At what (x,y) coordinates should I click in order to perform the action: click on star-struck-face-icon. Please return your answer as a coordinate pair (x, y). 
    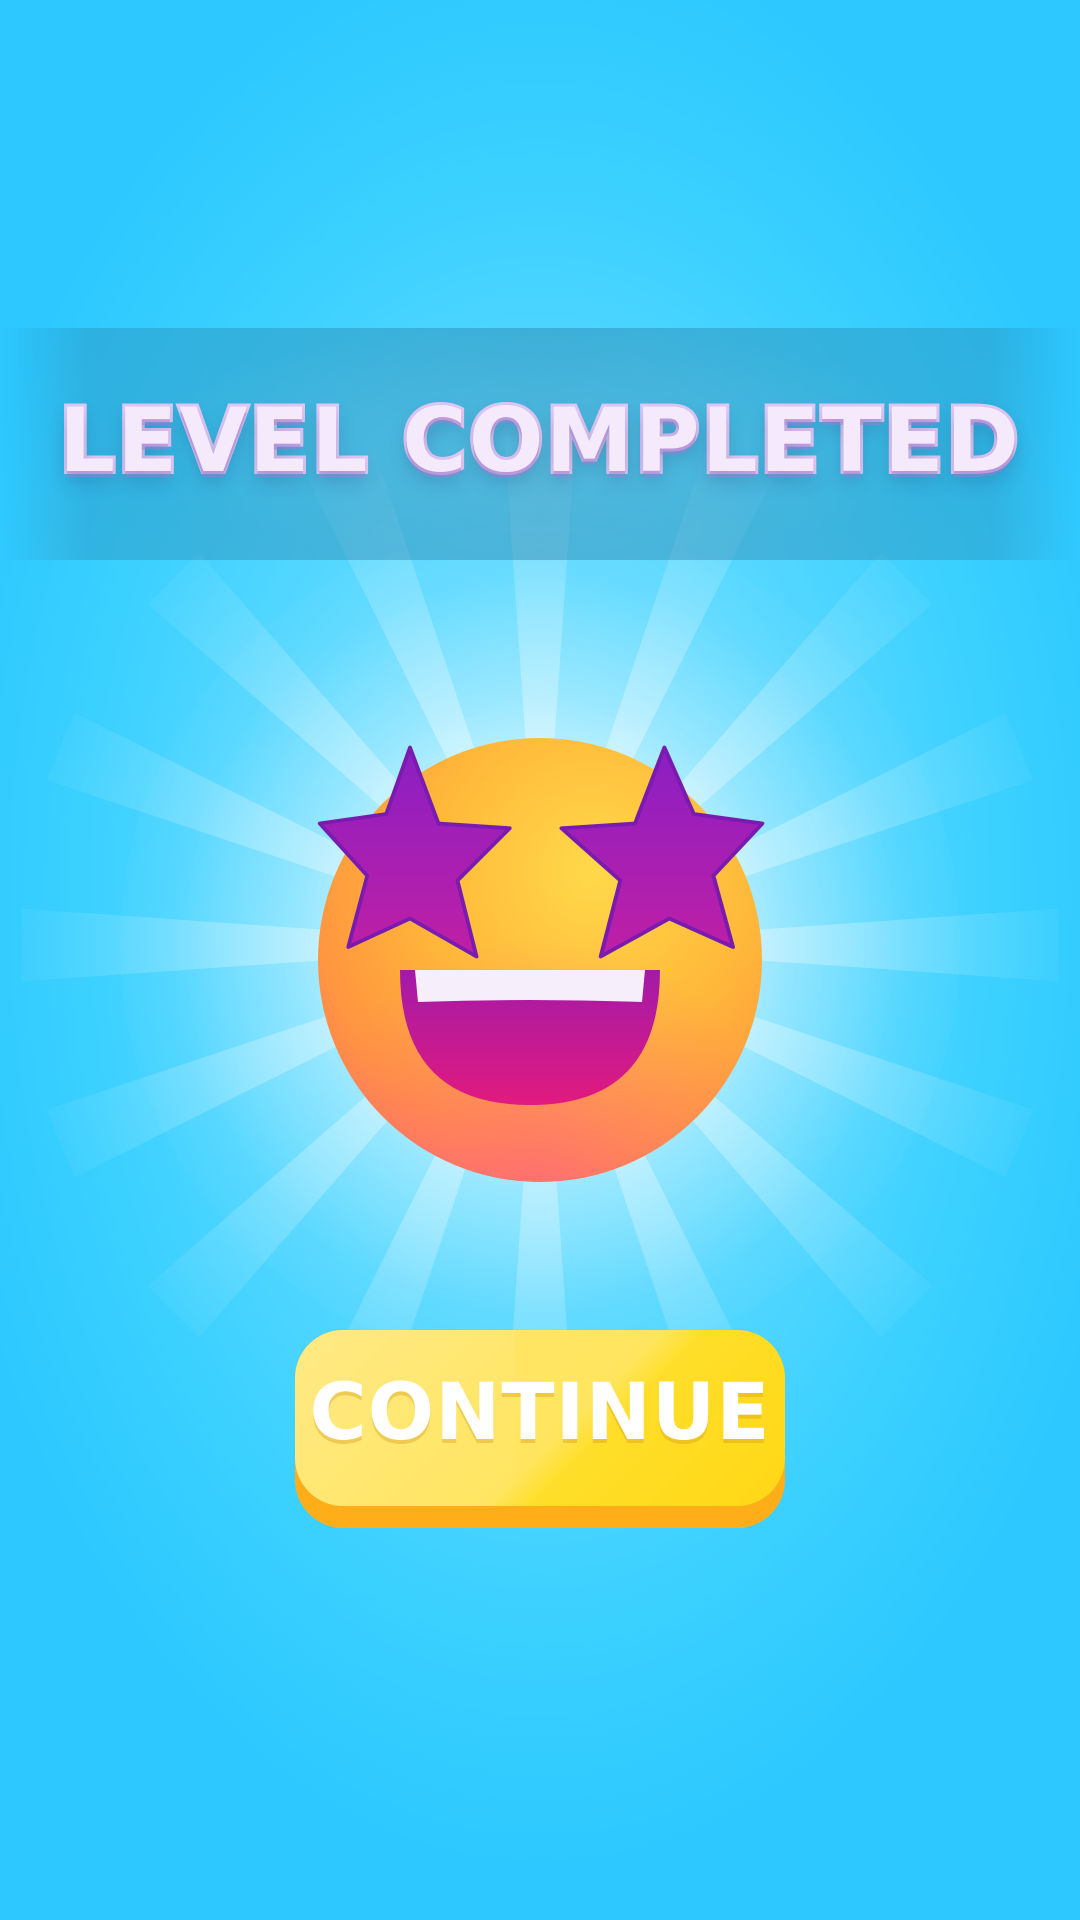
    Looking at the image, I should click on (540, 960).